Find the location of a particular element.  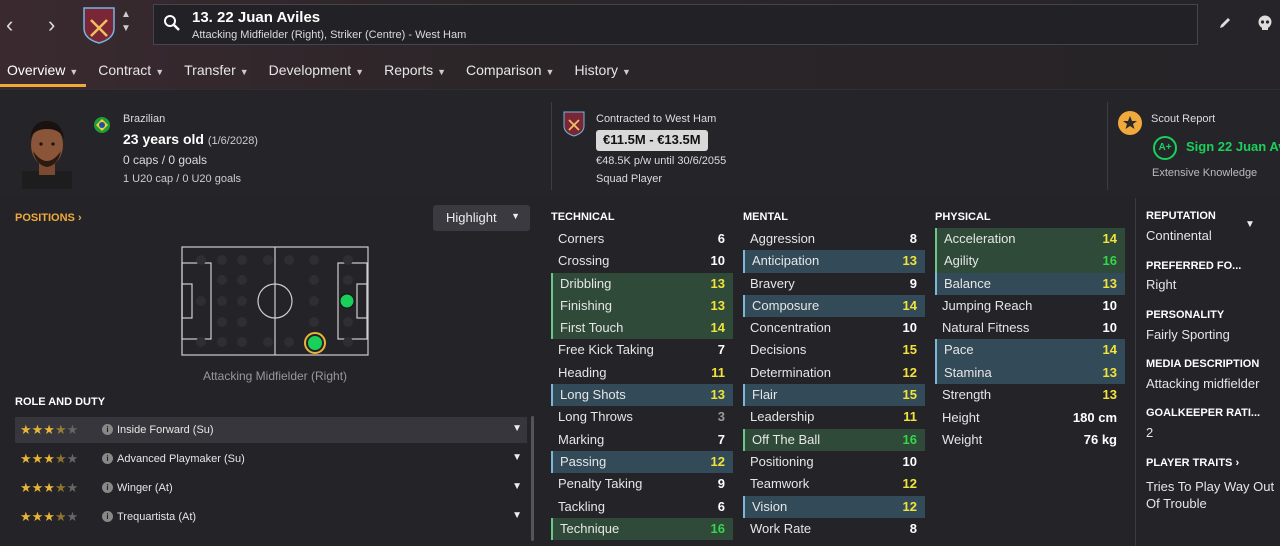

technical-heading: TECHNICAL is located at coordinates (583, 217).